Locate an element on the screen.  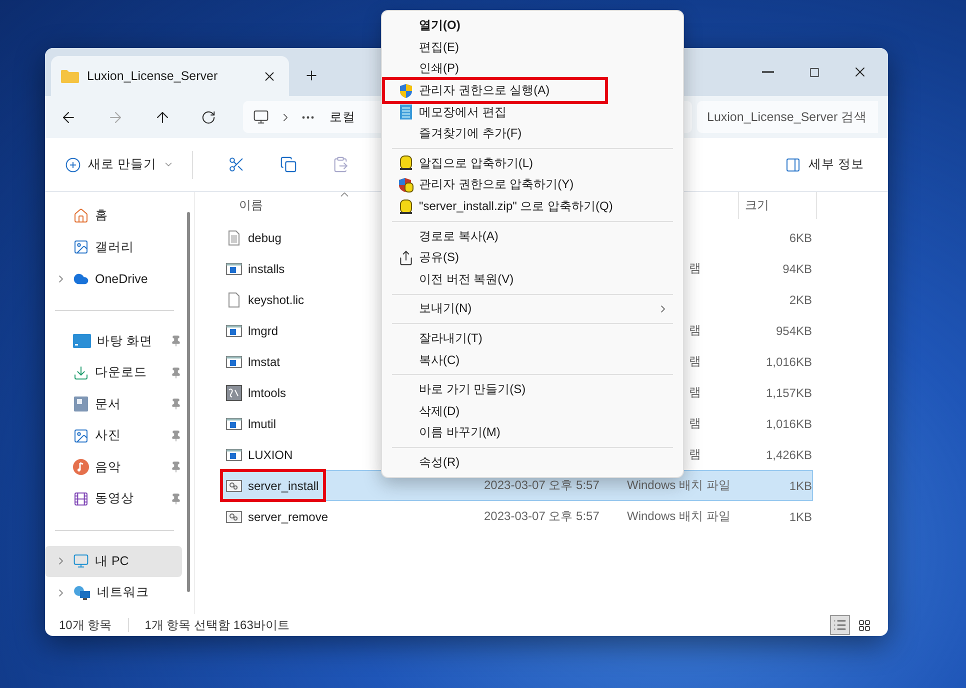
file-name: debug is located at coordinates (265, 237).